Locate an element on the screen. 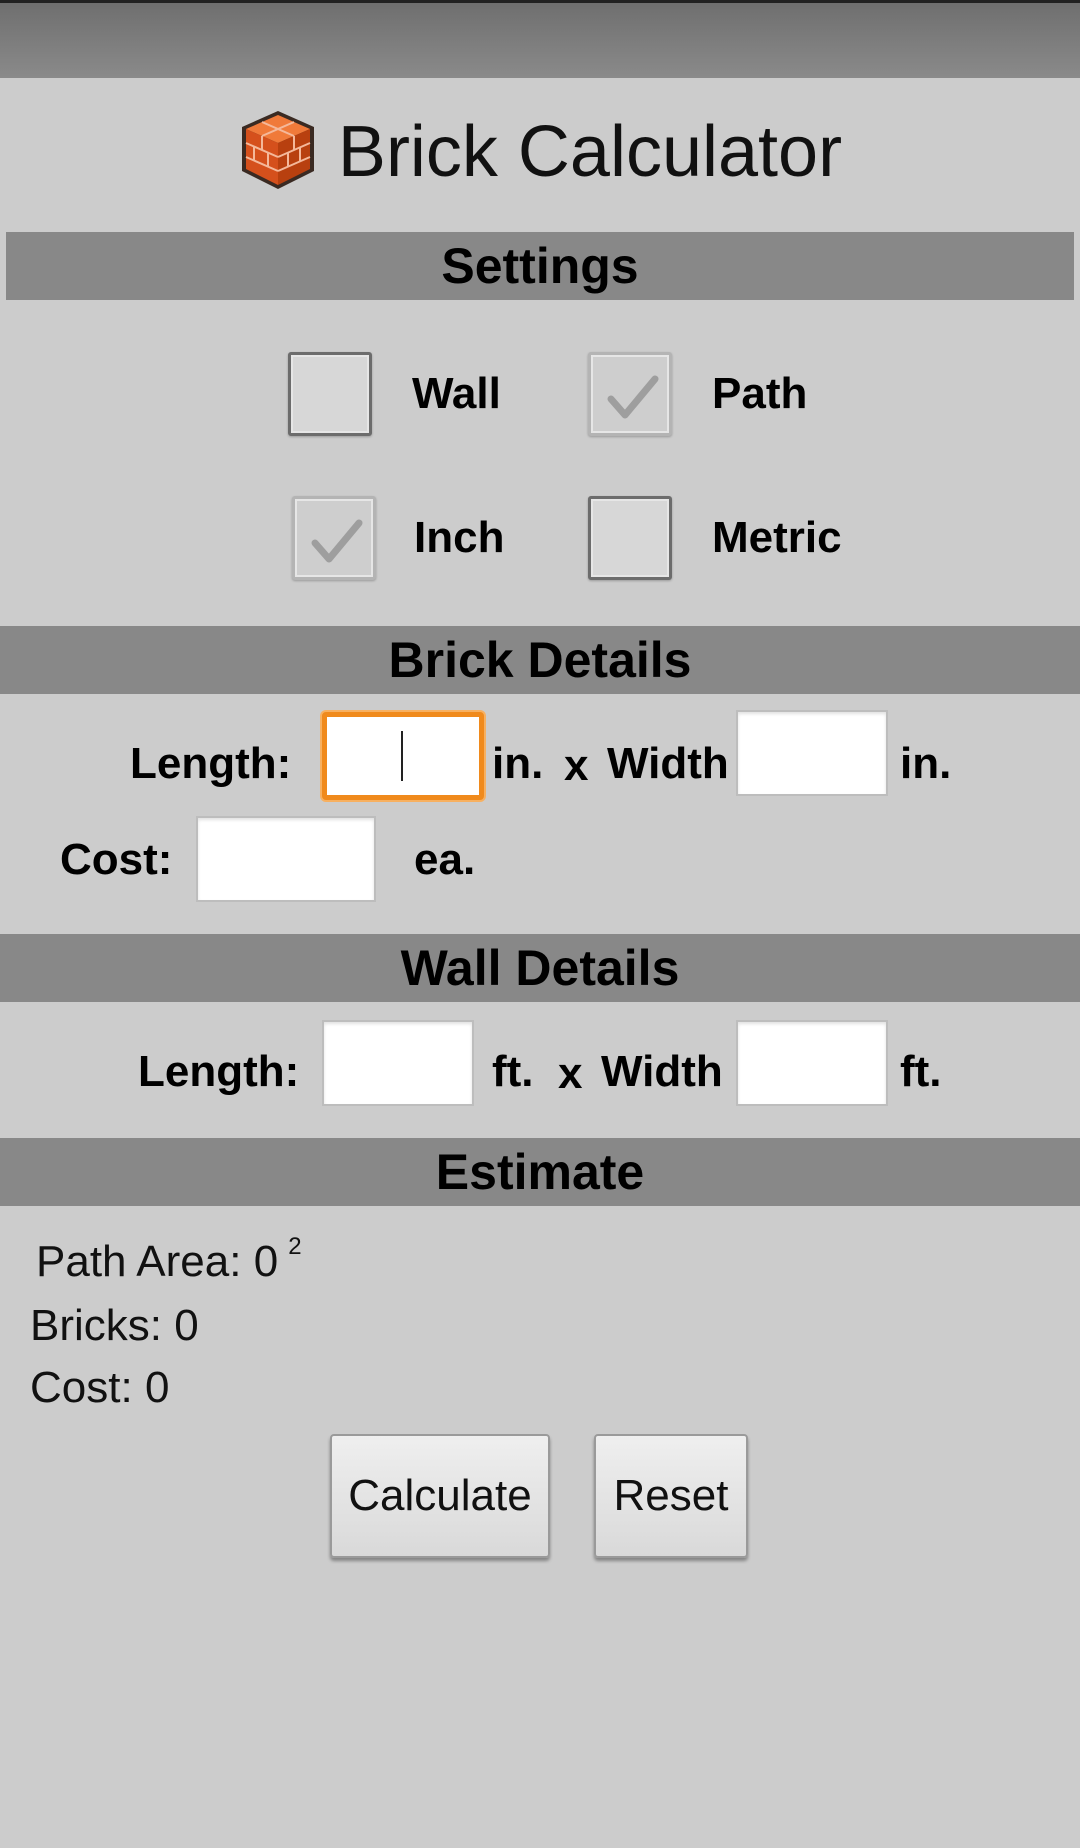  calculate-button: Calculate is located at coordinates (440, 1496).